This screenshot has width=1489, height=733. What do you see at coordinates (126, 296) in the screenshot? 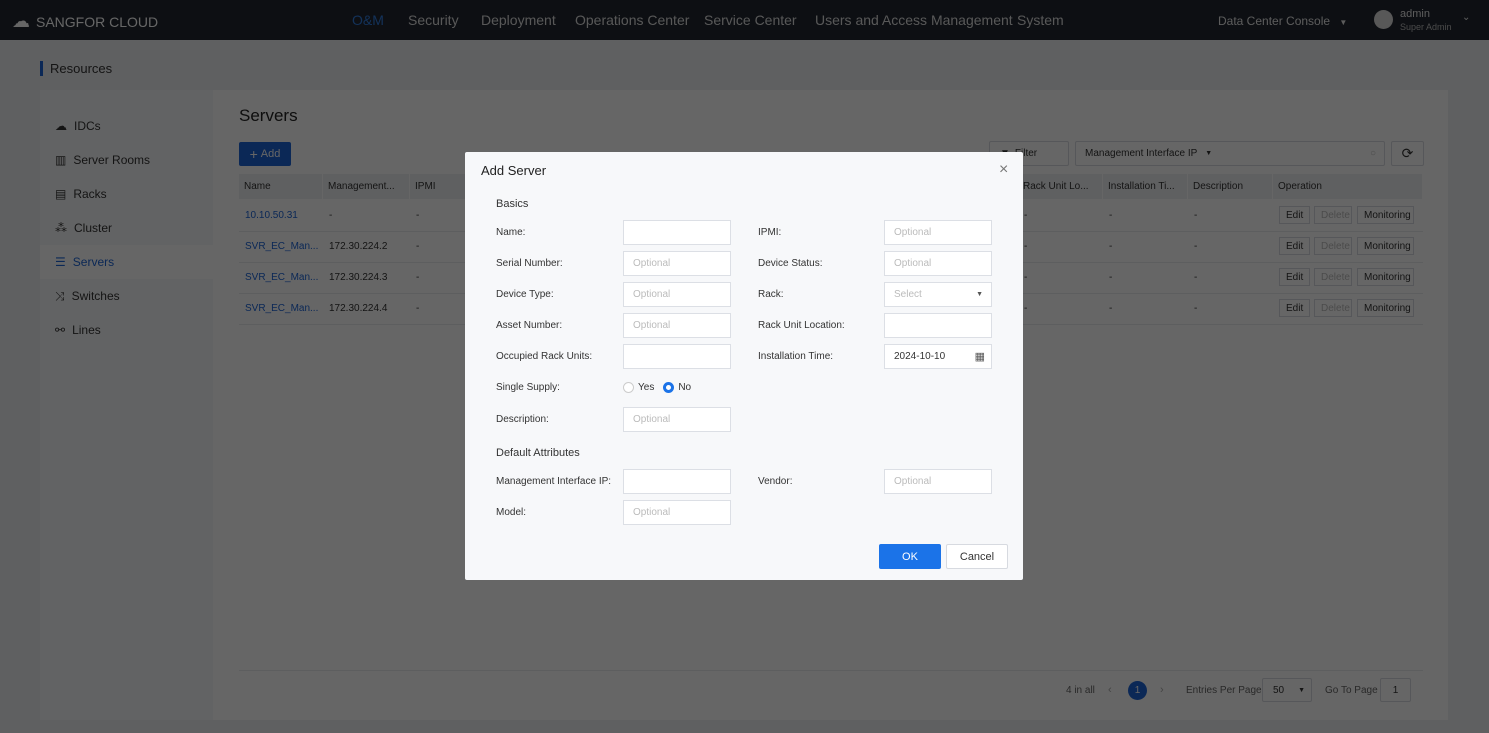
I see `sidebar-item-switches: ⤨ Switches` at bounding box center [126, 296].